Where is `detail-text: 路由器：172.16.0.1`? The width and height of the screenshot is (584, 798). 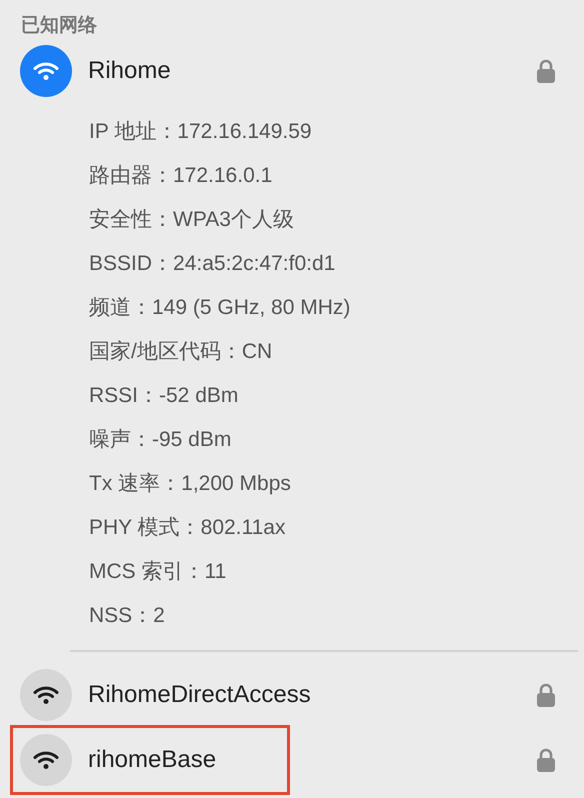
detail-text: 路由器：172.16.0.1 is located at coordinates (181, 176).